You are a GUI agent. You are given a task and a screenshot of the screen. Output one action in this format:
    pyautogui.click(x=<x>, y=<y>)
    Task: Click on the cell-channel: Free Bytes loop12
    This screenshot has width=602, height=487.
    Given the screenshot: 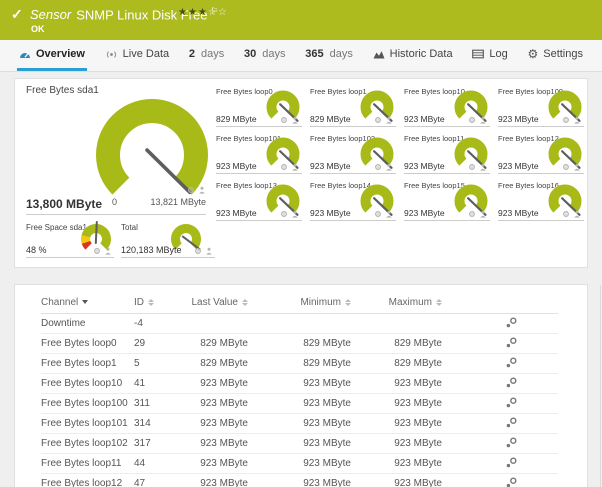 What is the action you would take?
    pyautogui.click(x=87, y=482)
    